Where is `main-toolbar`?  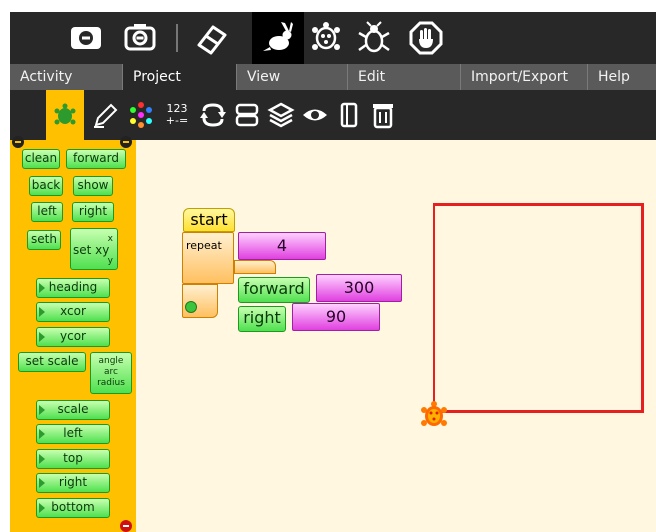 main-toolbar is located at coordinates (333, 38).